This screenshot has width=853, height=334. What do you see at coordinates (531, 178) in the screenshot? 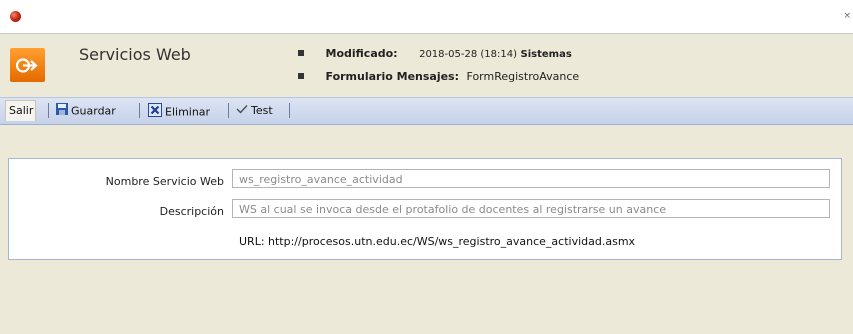
I see `nombre-servicio-input: ws_registro_avance_actividad` at bounding box center [531, 178].